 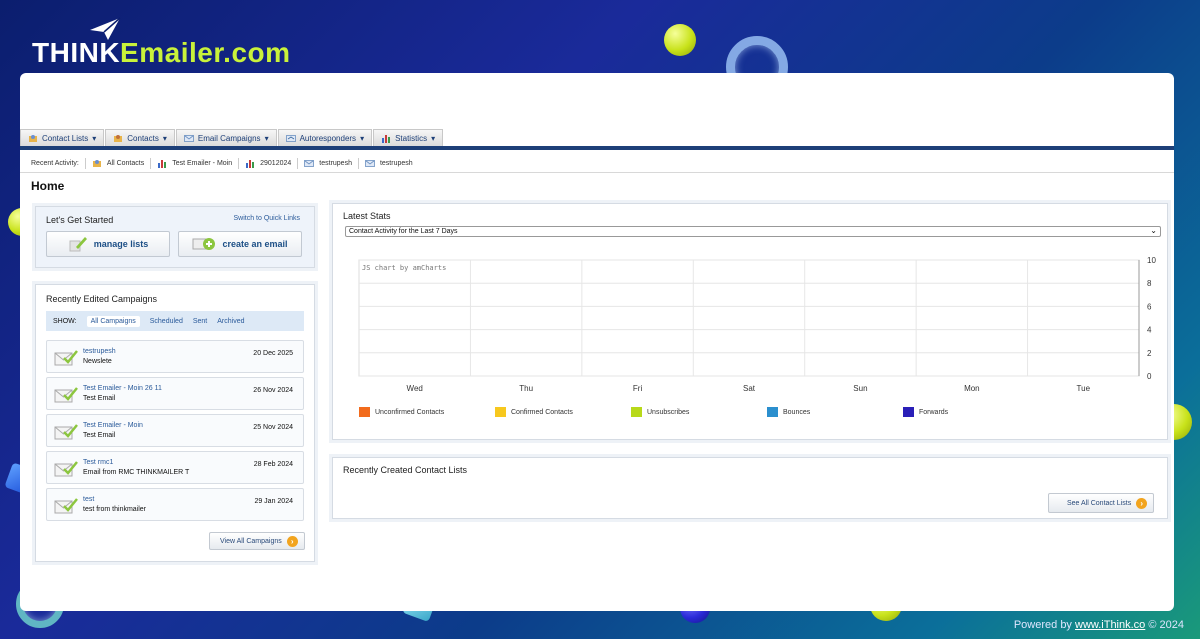 What do you see at coordinates (115, 509) in the screenshot?
I see `campaign-subject: test from thinkmailer` at bounding box center [115, 509].